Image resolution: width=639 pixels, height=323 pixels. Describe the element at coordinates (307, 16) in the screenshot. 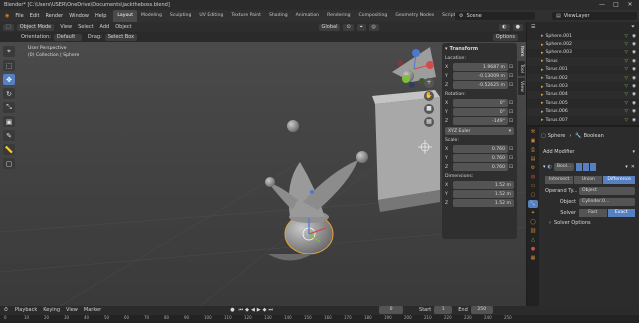

I see `tab-animation: Animation` at that location.